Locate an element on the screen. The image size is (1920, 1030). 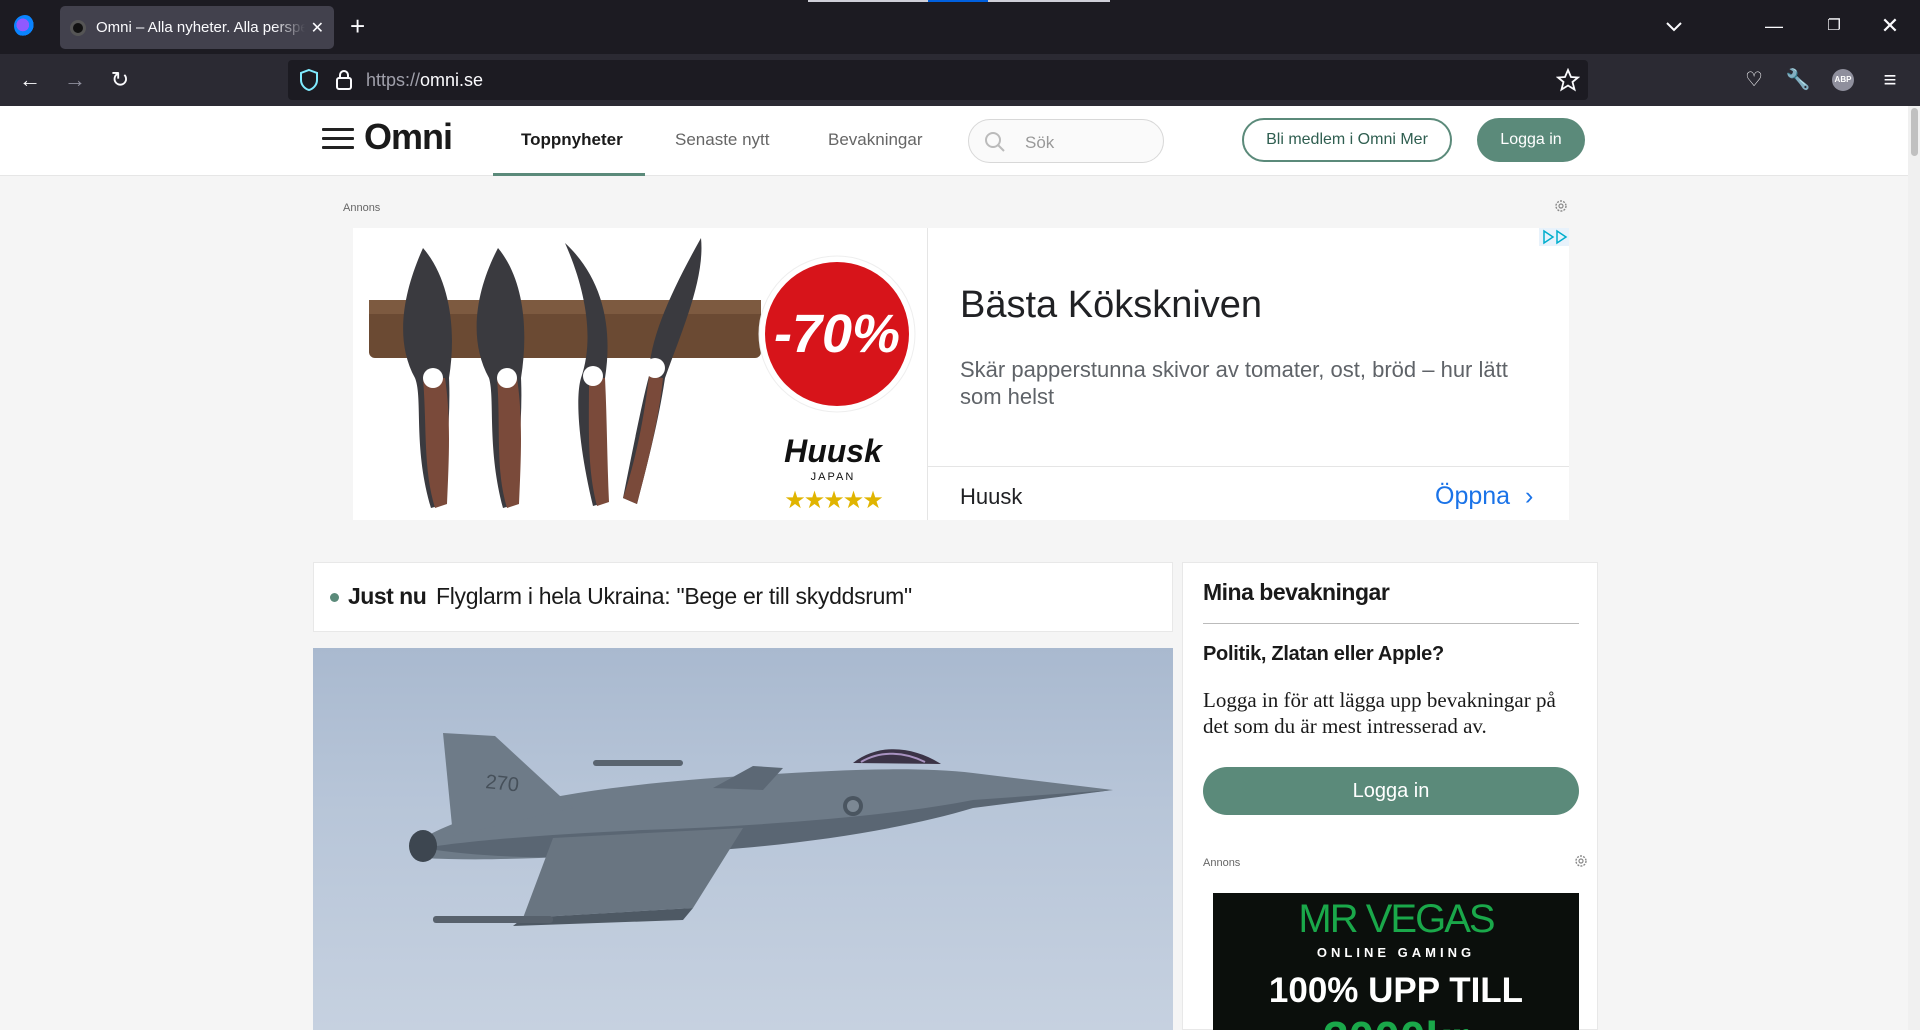
adchoices-icon is located at coordinates (1554, 237).